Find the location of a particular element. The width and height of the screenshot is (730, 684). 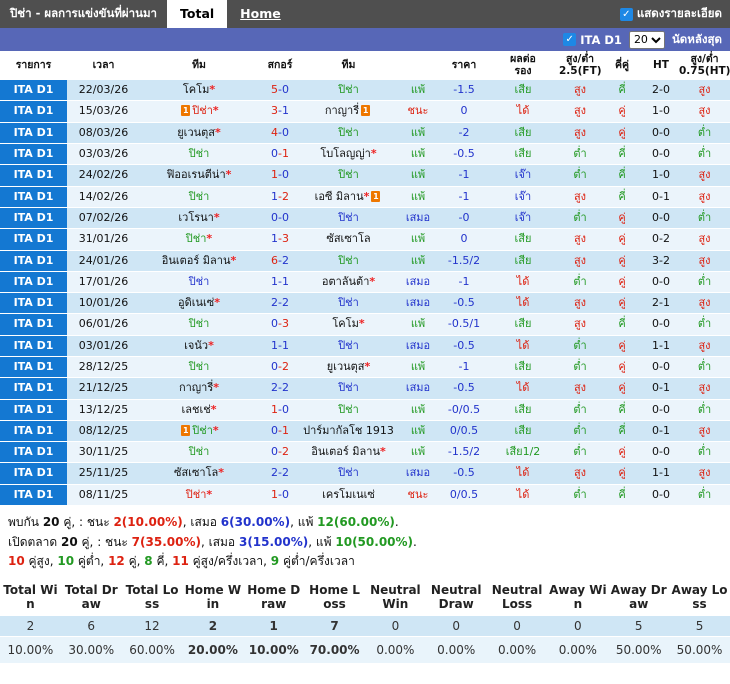

summary-segment: 12 is located at coordinates (116, 561).